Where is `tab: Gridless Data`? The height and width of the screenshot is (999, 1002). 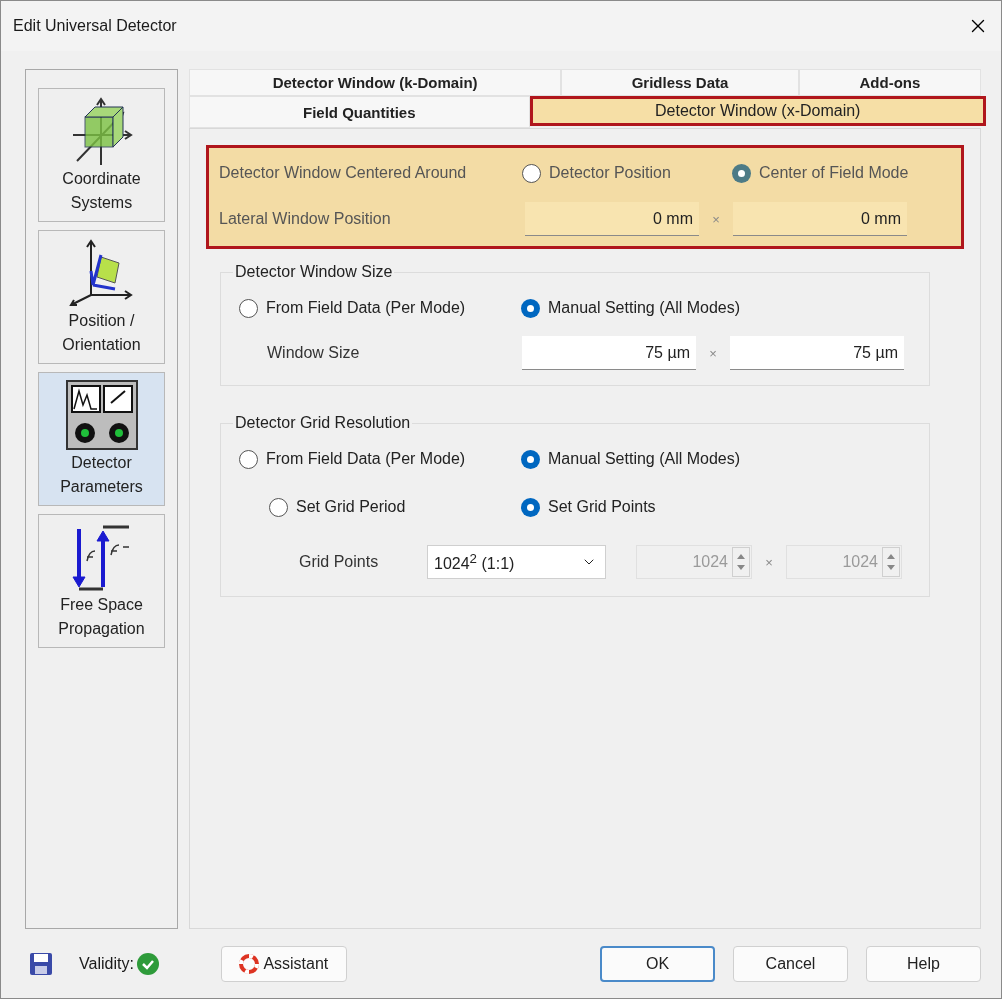 tab: Gridless Data is located at coordinates (680, 82).